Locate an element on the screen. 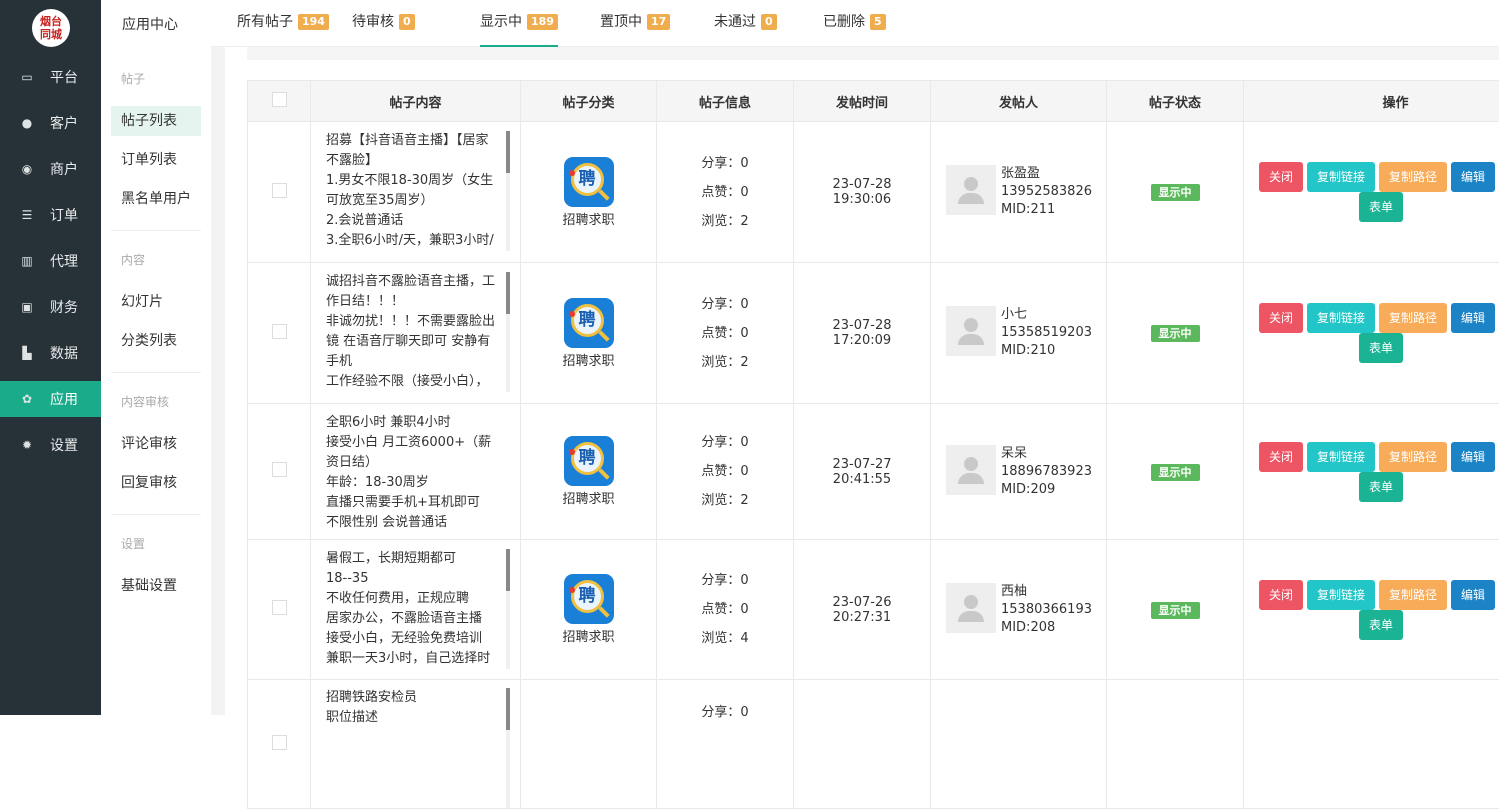 Image resolution: width=1499 pixels, height=809 pixels. main-sidebar: 烟台同城 ▭平台●客户◉商户☰订单▥代理▣财务▙数据✿应用✹设置 is located at coordinates (50, 357).